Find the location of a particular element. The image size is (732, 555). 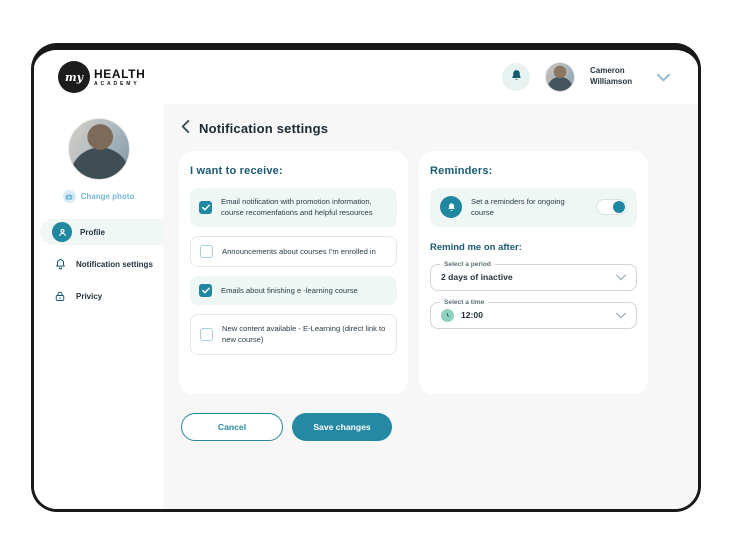

reminder-toggle-label: Set a reminders for ongoing course is located at coordinates (518, 207).